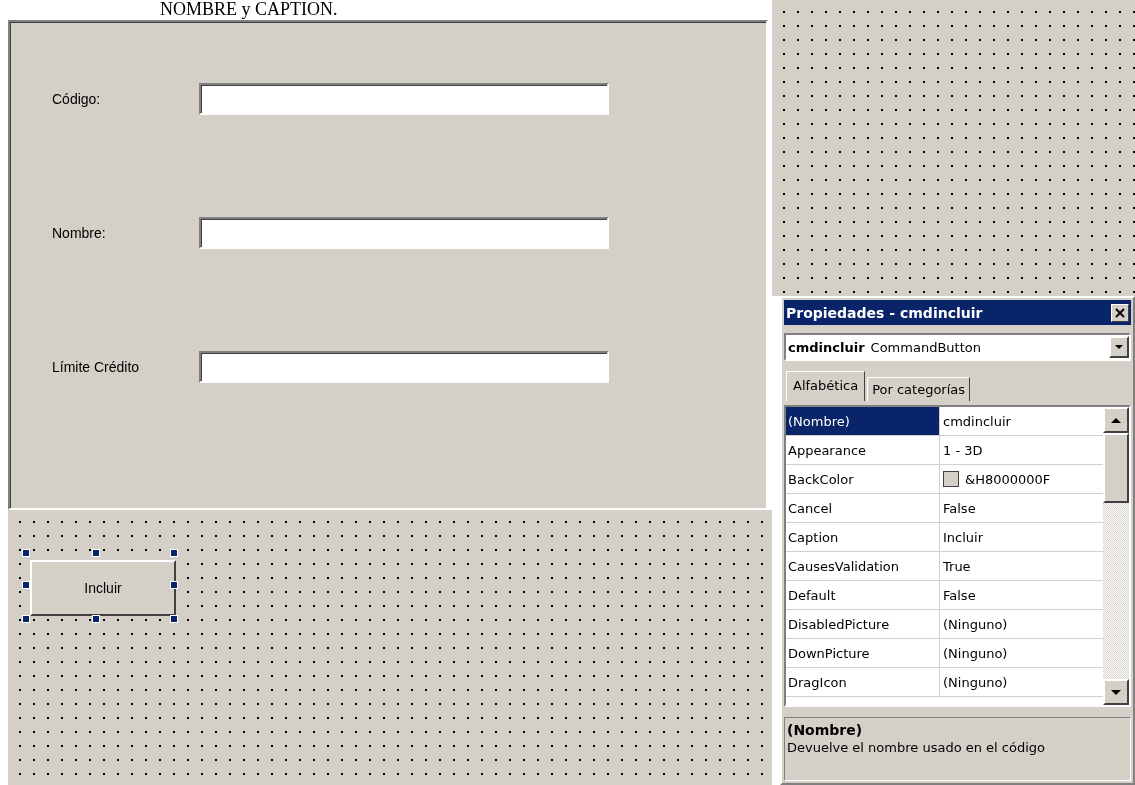 The image size is (1135, 785). I want to click on property-name: Default, so click(863, 595).